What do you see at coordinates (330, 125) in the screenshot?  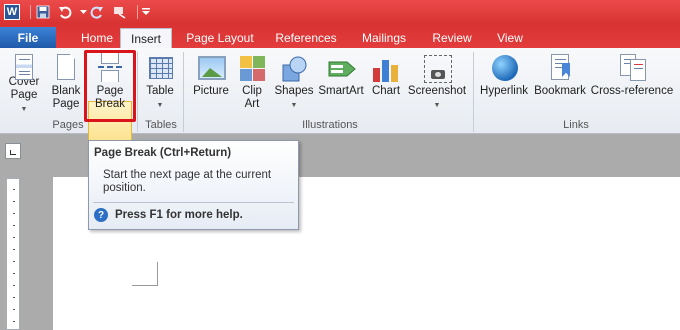 I see `group-label-illustrations: Illustrations` at bounding box center [330, 125].